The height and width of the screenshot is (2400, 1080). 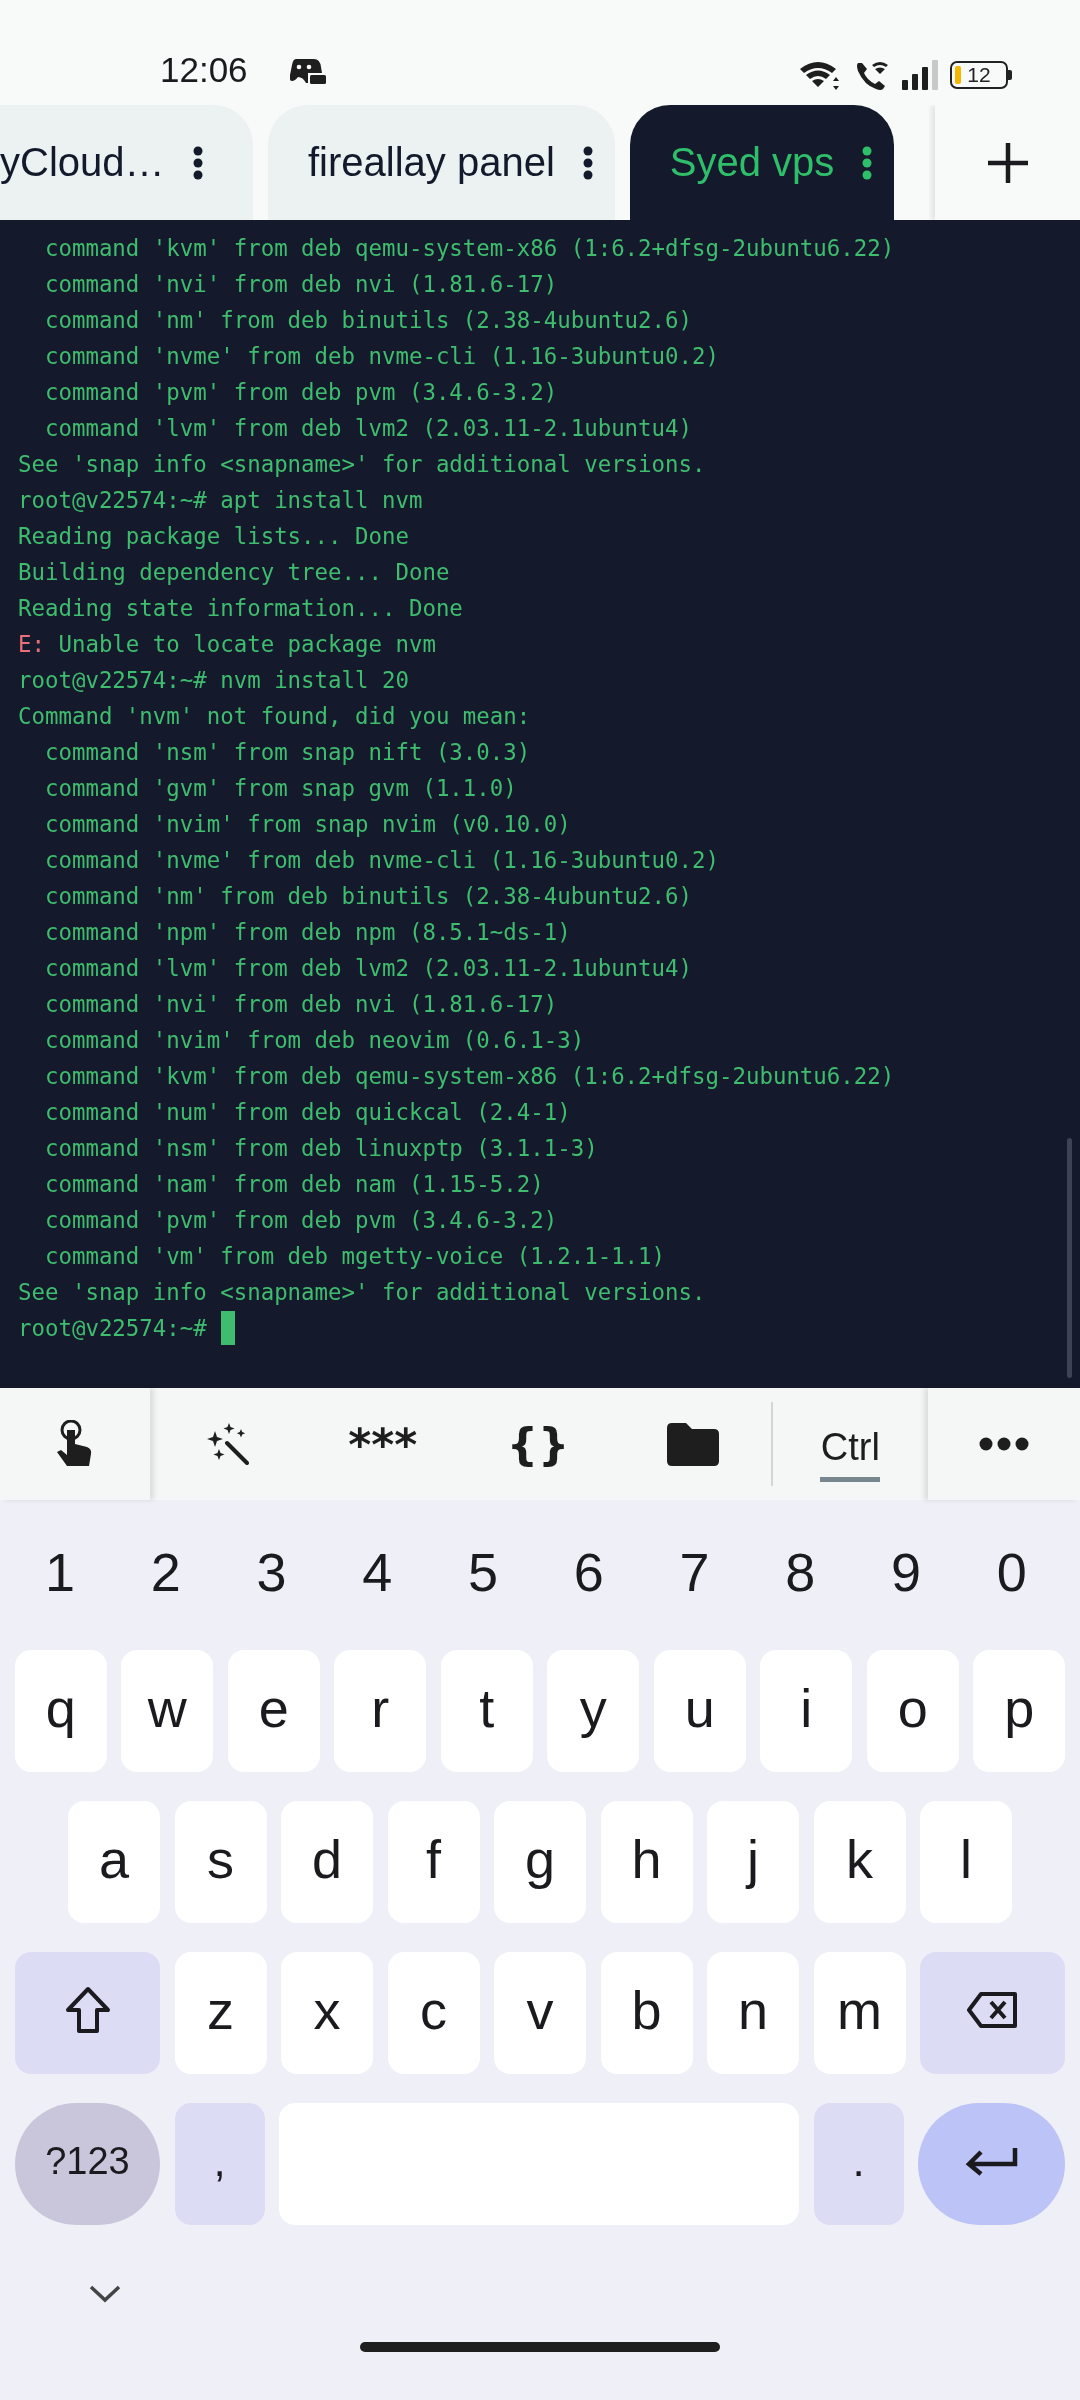 What do you see at coordinates (588, 1575) in the screenshot?
I see `number-key: 6` at bounding box center [588, 1575].